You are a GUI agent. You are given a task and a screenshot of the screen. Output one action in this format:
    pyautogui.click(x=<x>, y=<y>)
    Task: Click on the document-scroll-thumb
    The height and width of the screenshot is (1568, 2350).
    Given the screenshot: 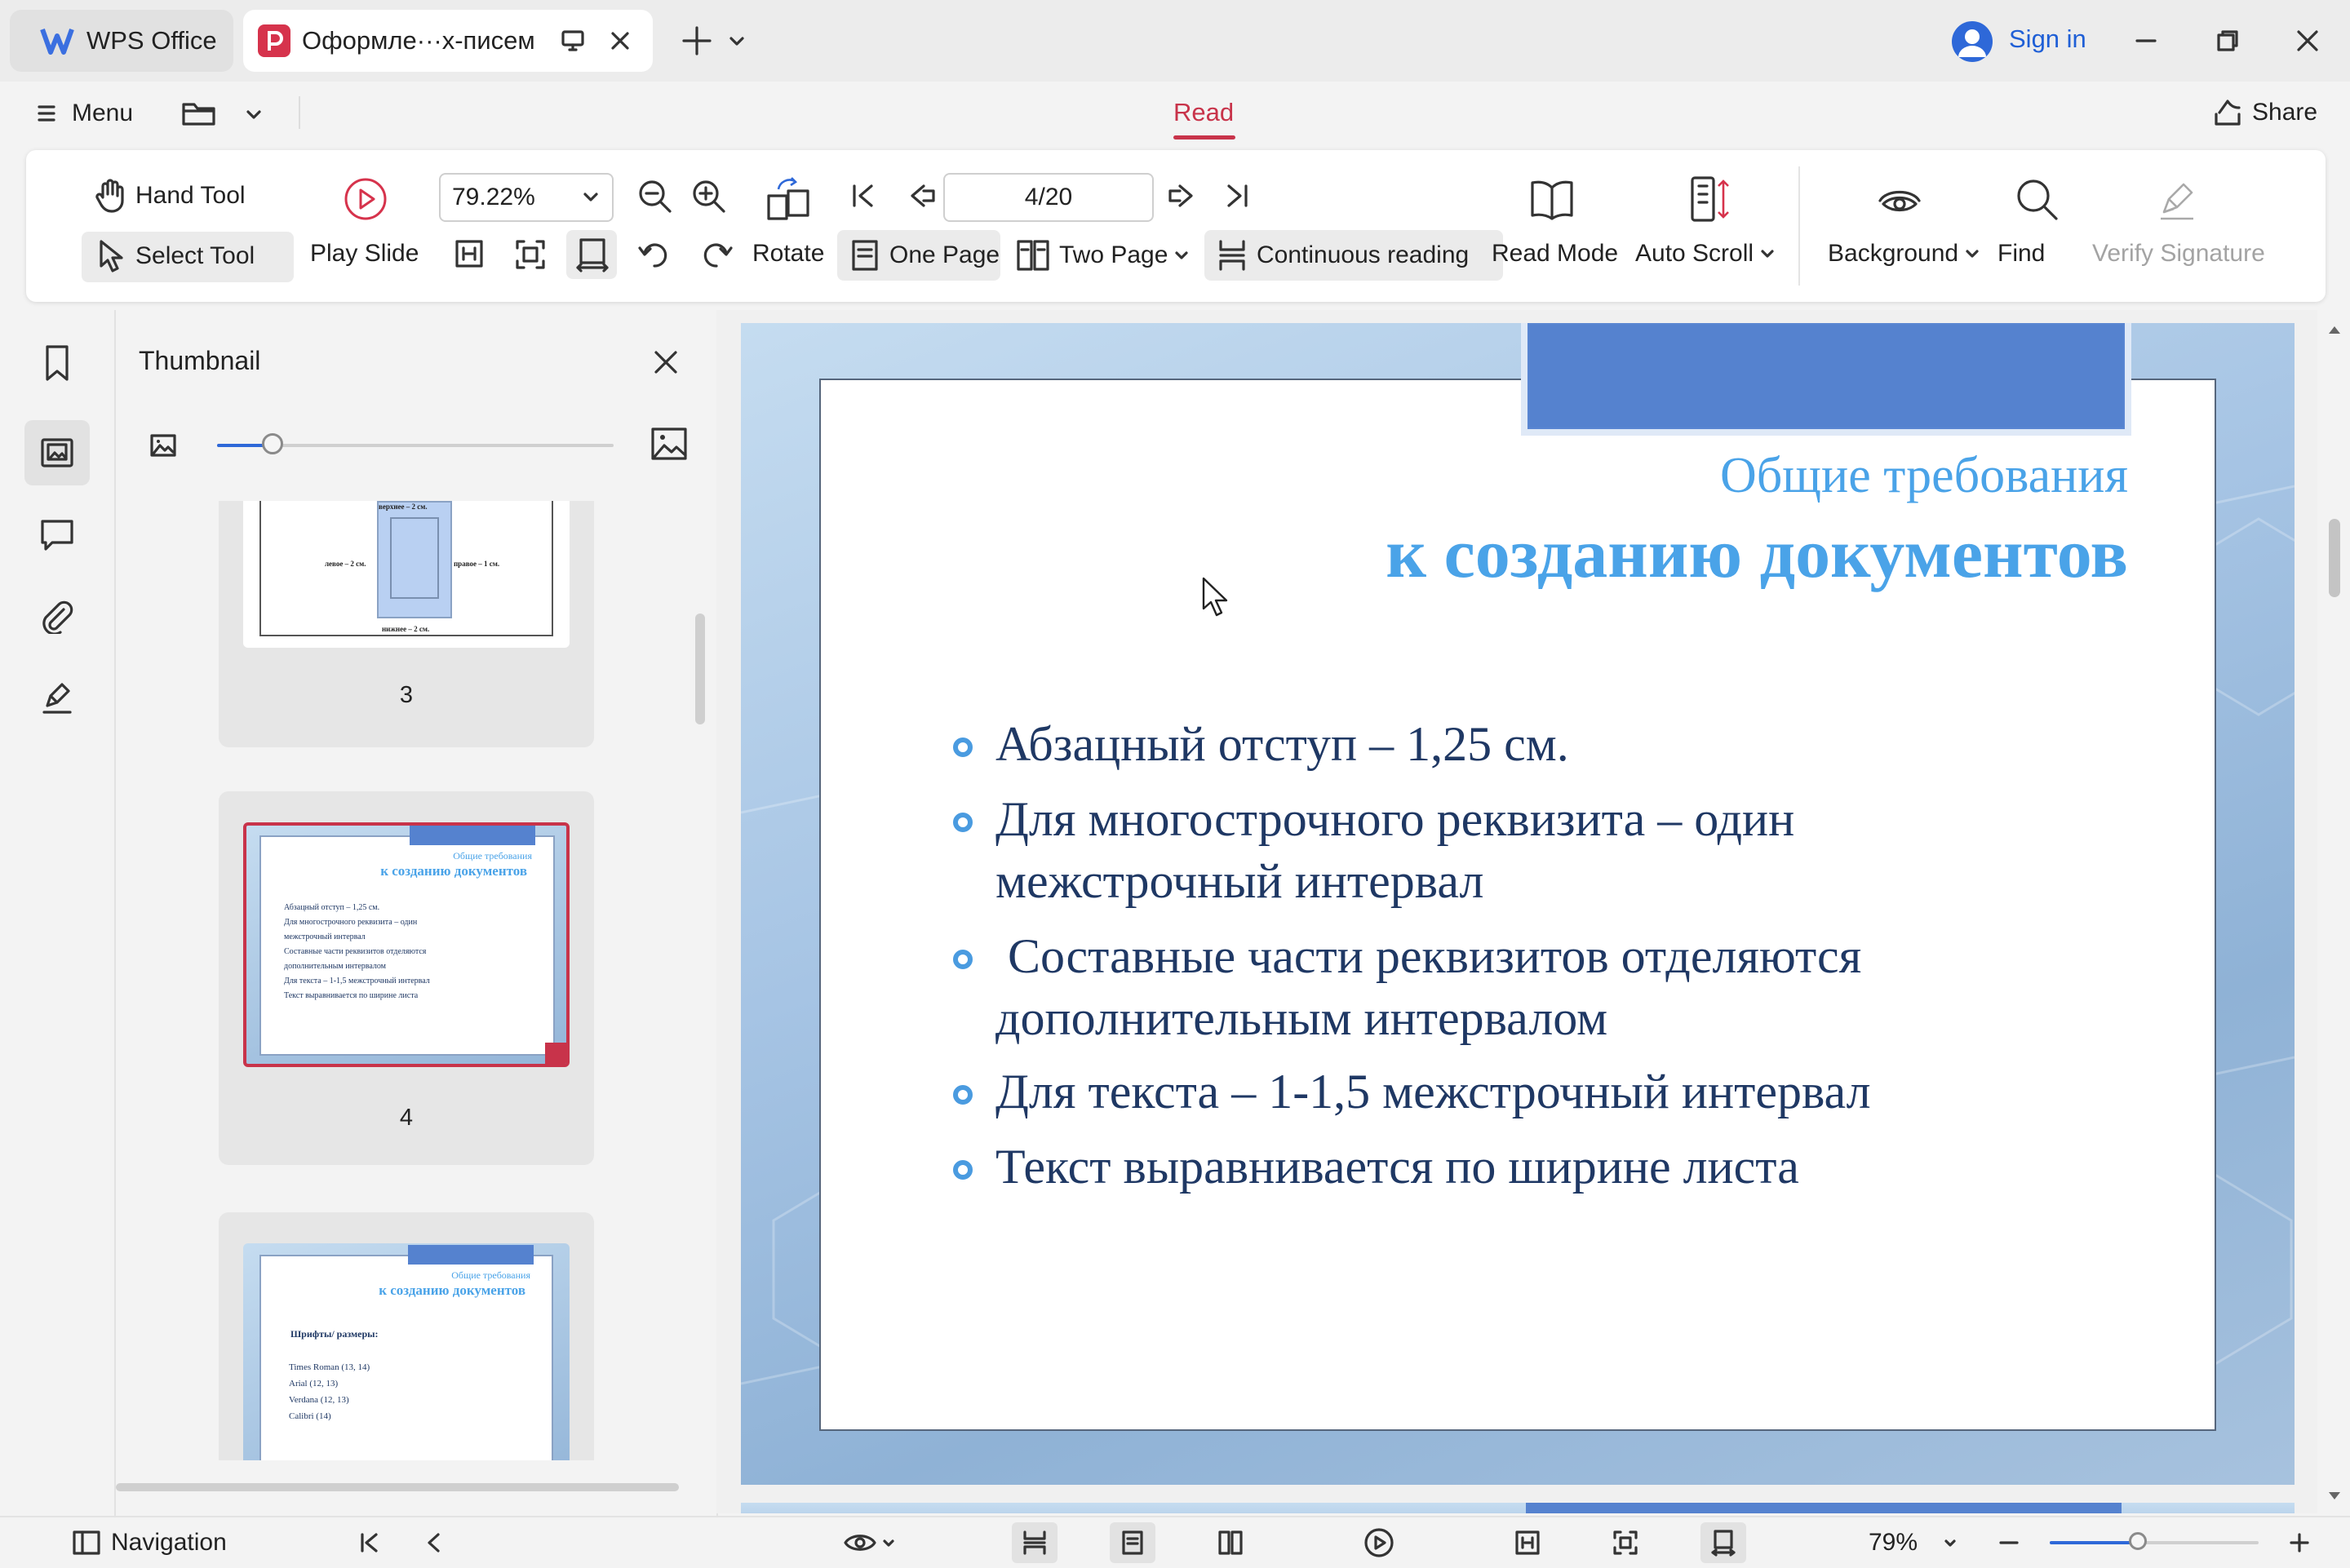 What is the action you would take?
    pyautogui.click(x=2334, y=558)
    